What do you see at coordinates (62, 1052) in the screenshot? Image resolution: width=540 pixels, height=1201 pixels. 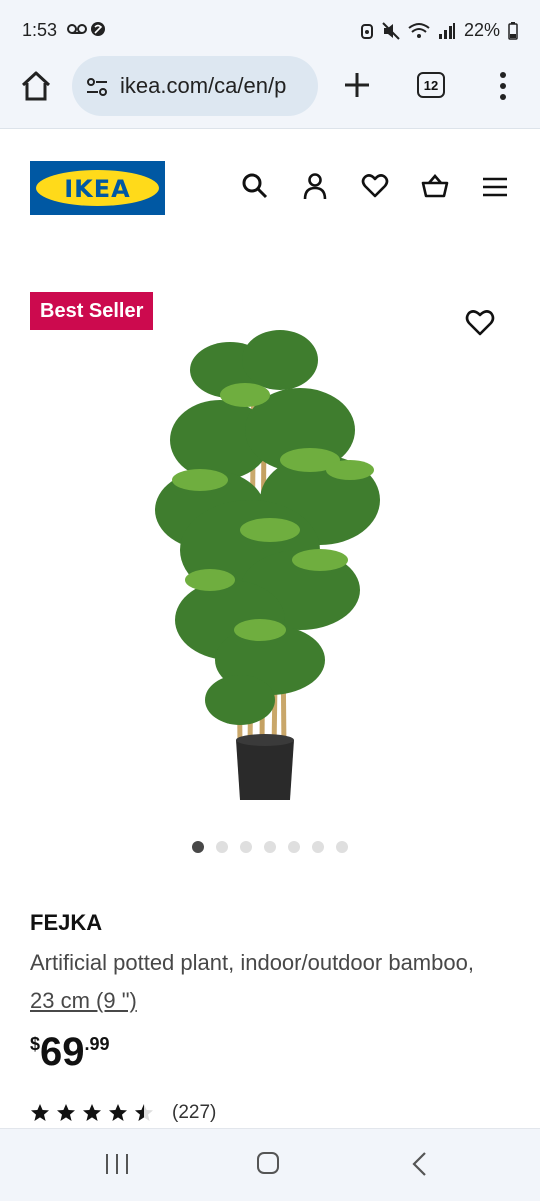 I see `price-integer: 69` at bounding box center [62, 1052].